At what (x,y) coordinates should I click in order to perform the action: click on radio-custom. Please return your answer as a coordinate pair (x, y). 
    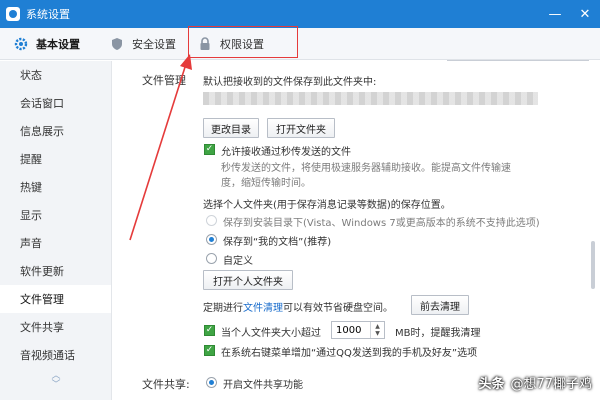
    Looking at the image, I should click on (211, 258).